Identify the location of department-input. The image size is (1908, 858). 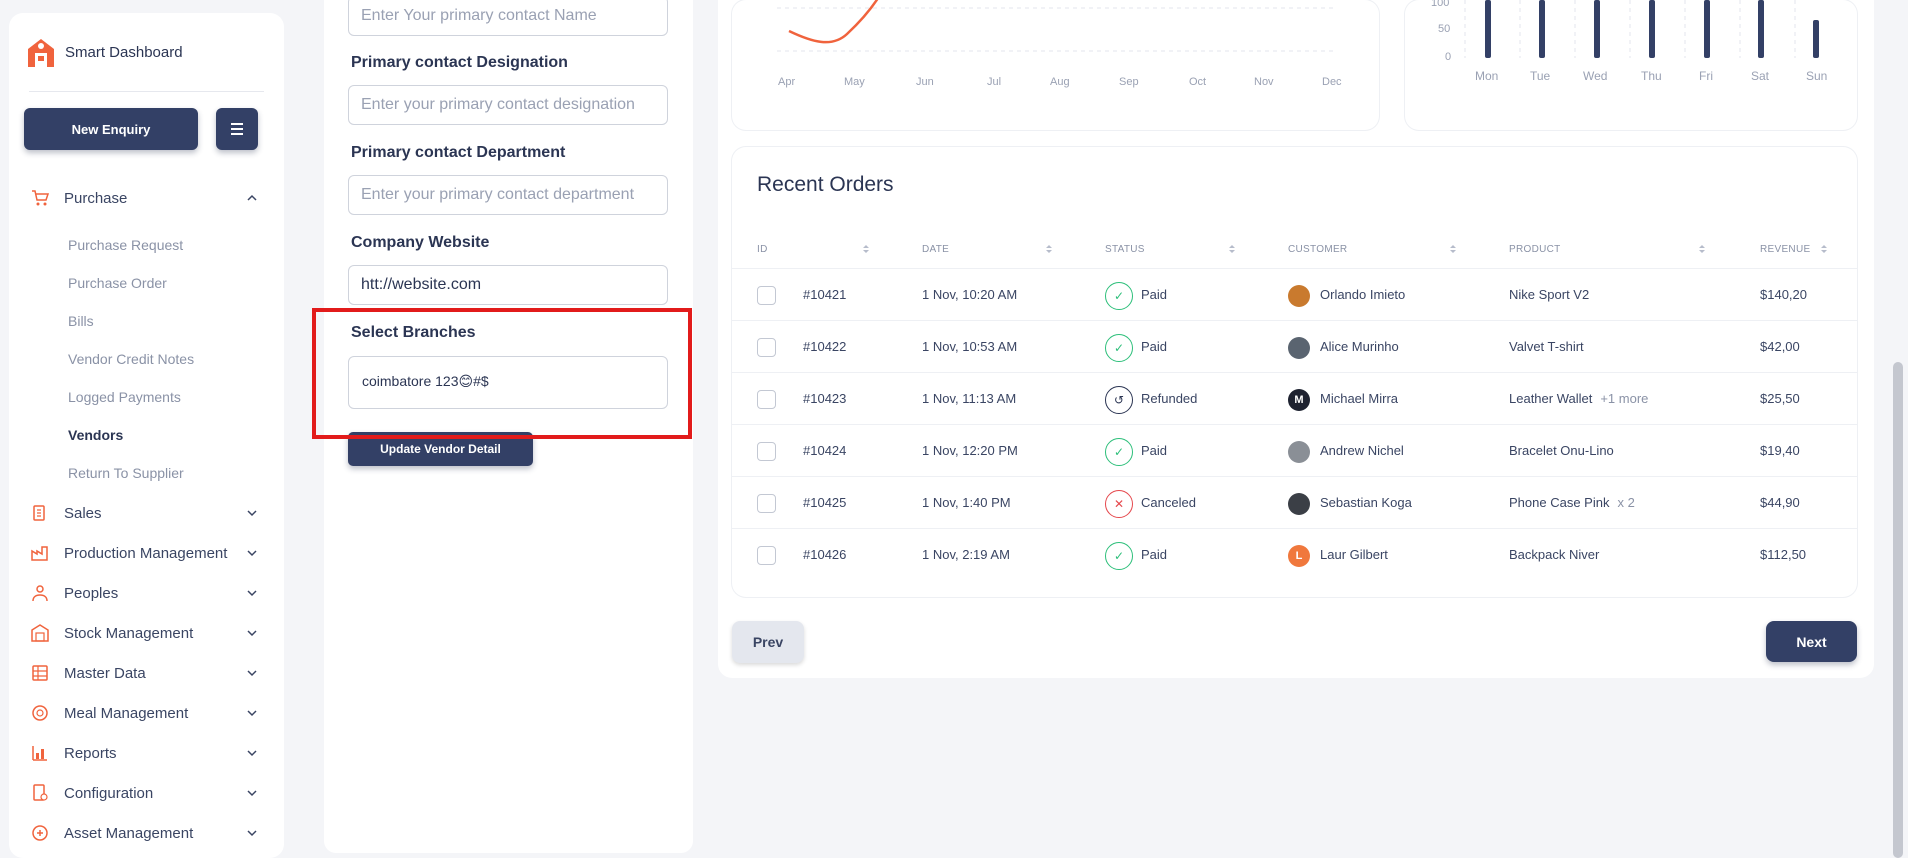
(508, 195).